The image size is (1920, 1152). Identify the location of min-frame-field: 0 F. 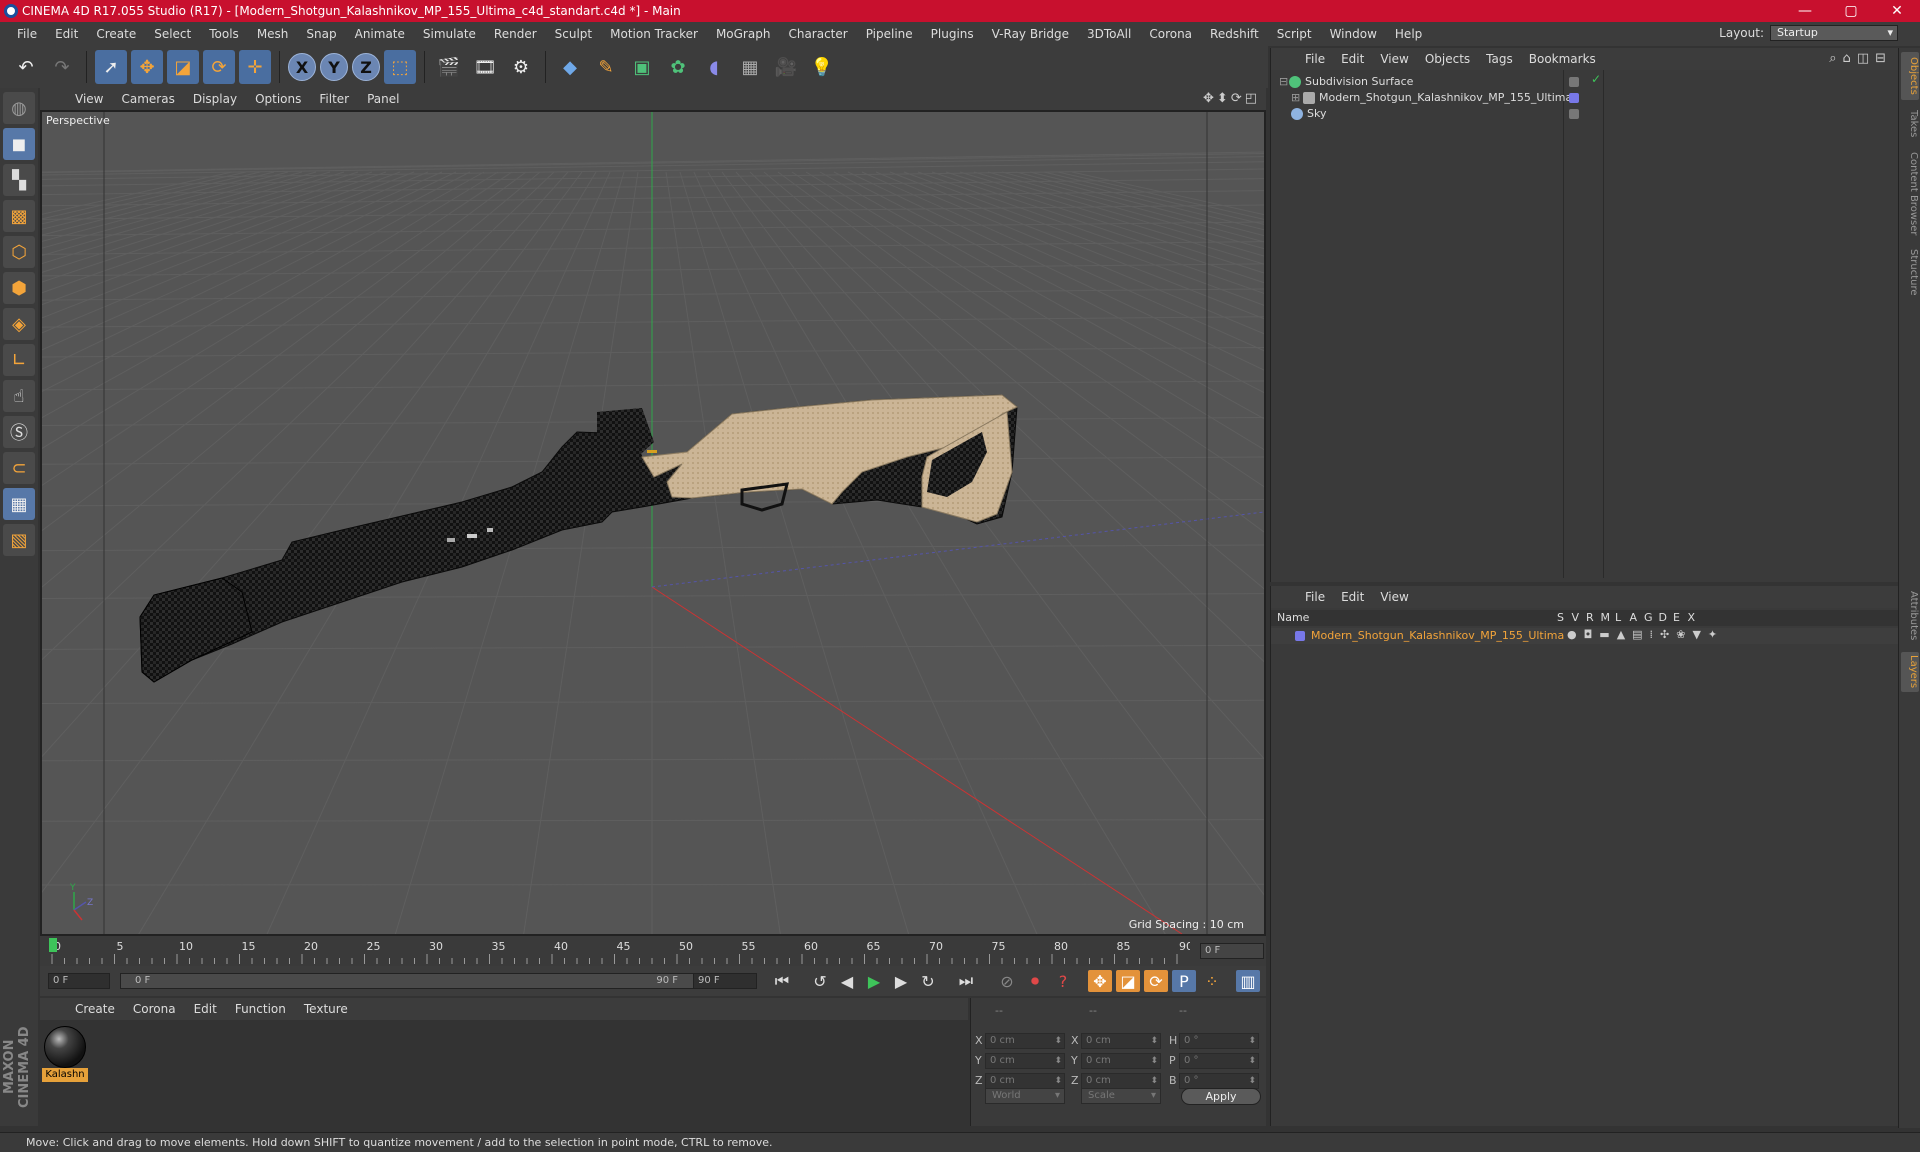
(79, 981).